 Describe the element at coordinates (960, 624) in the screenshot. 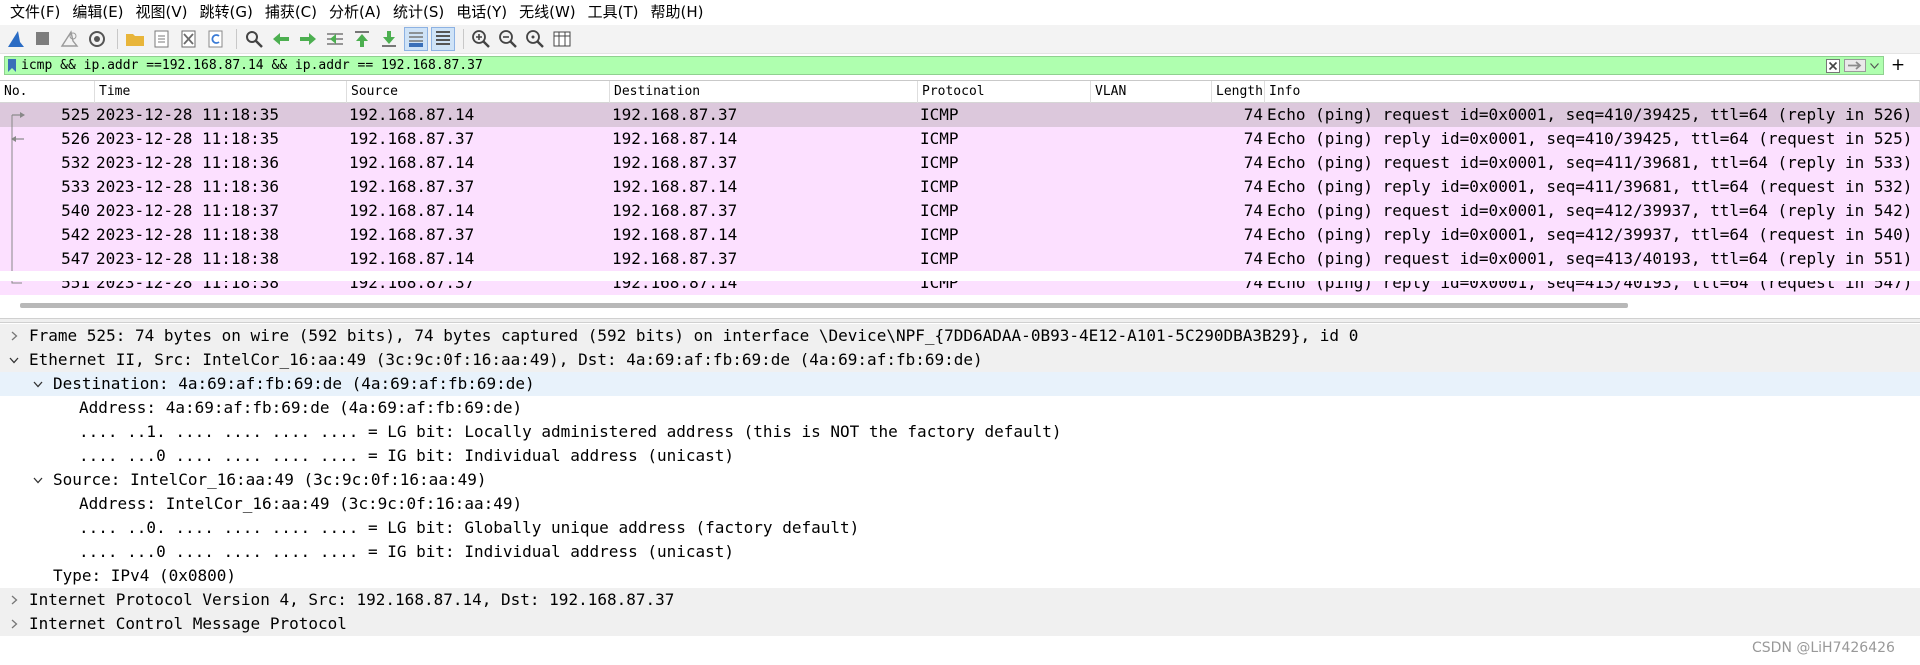

I see `tree-item: Internet Control Message Protocol` at that location.